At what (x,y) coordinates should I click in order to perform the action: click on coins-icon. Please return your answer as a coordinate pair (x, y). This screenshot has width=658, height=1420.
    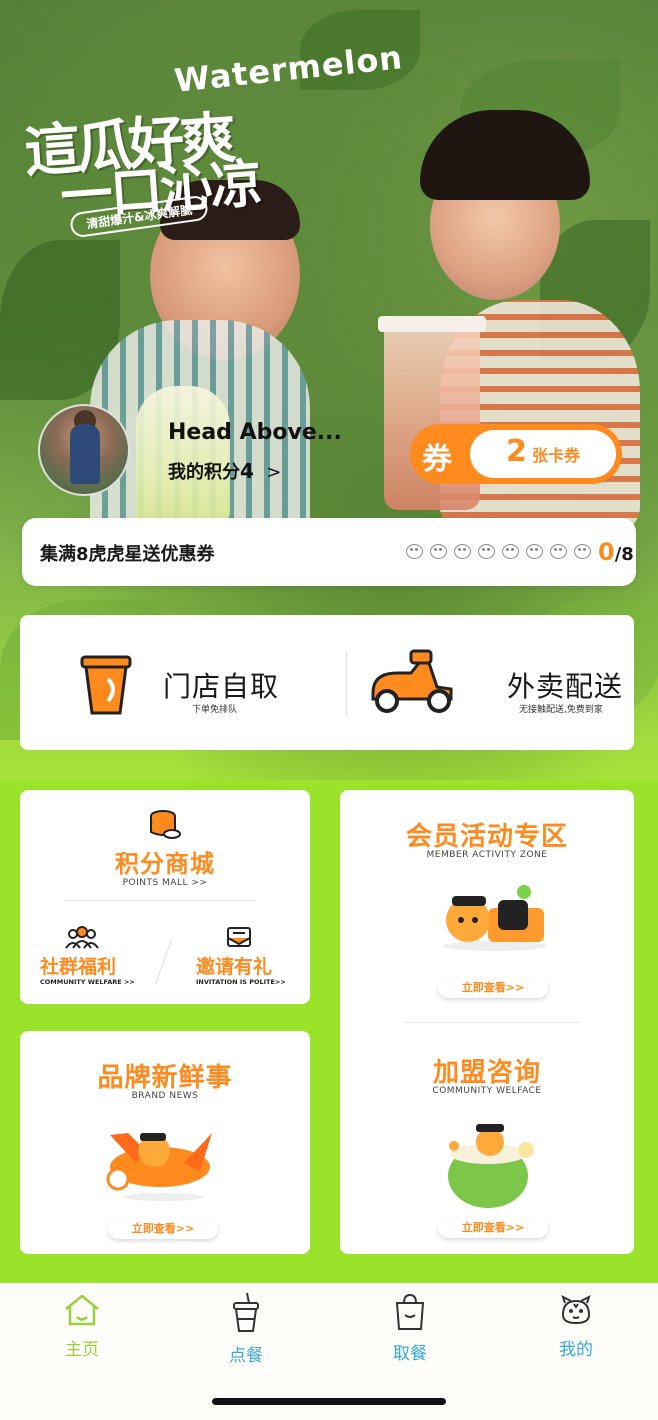
    Looking at the image, I should click on (165, 824).